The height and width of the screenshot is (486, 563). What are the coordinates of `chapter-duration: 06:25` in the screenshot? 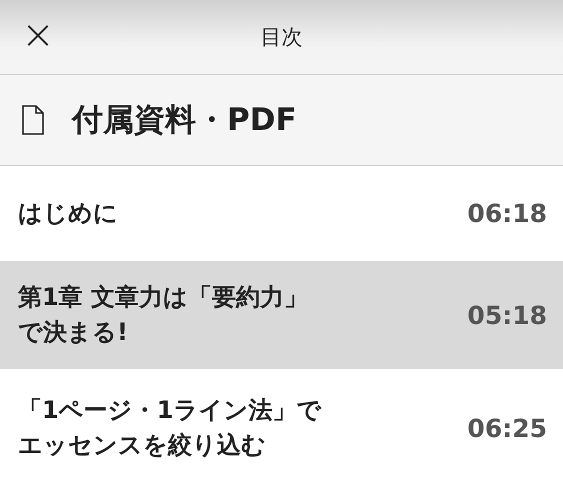 It's located at (507, 428).